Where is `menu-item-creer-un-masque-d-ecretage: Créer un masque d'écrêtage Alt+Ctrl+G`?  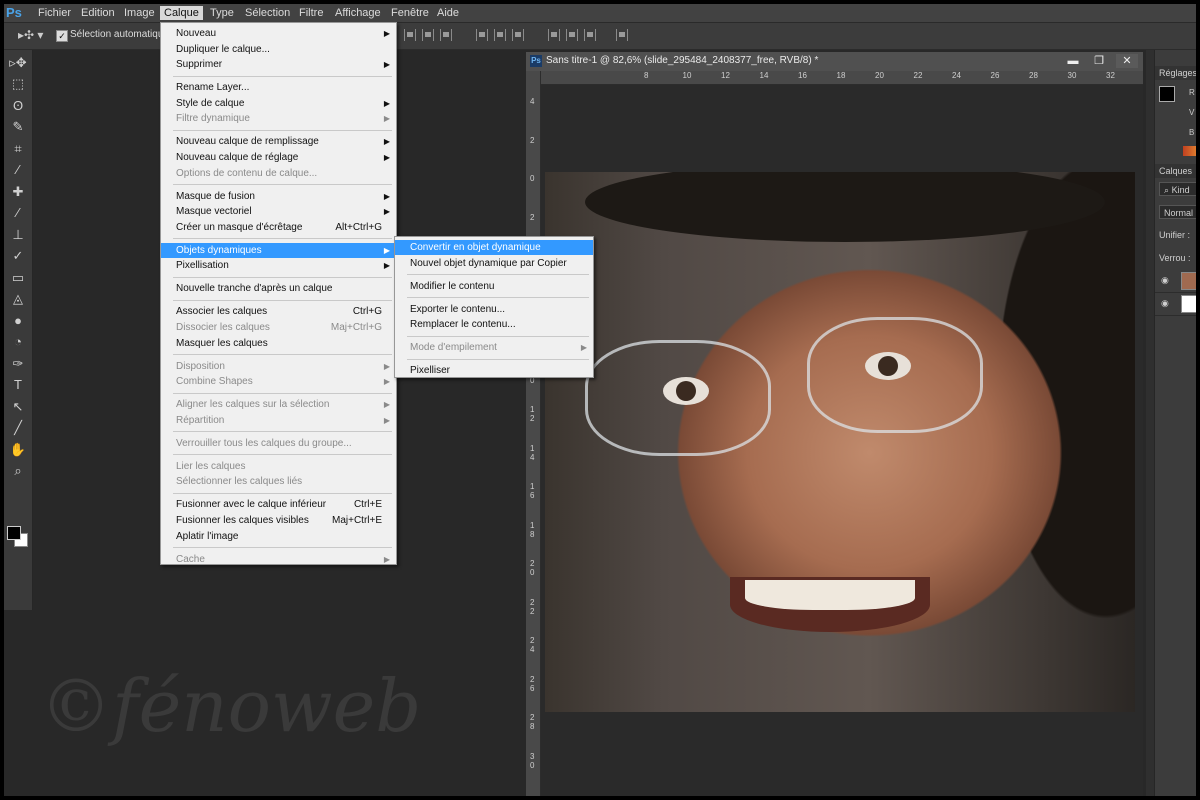 menu-item-creer-un-masque-d-ecretage: Créer un masque d'écrêtage Alt+Ctrl+G is located at coordinates (278, 227).